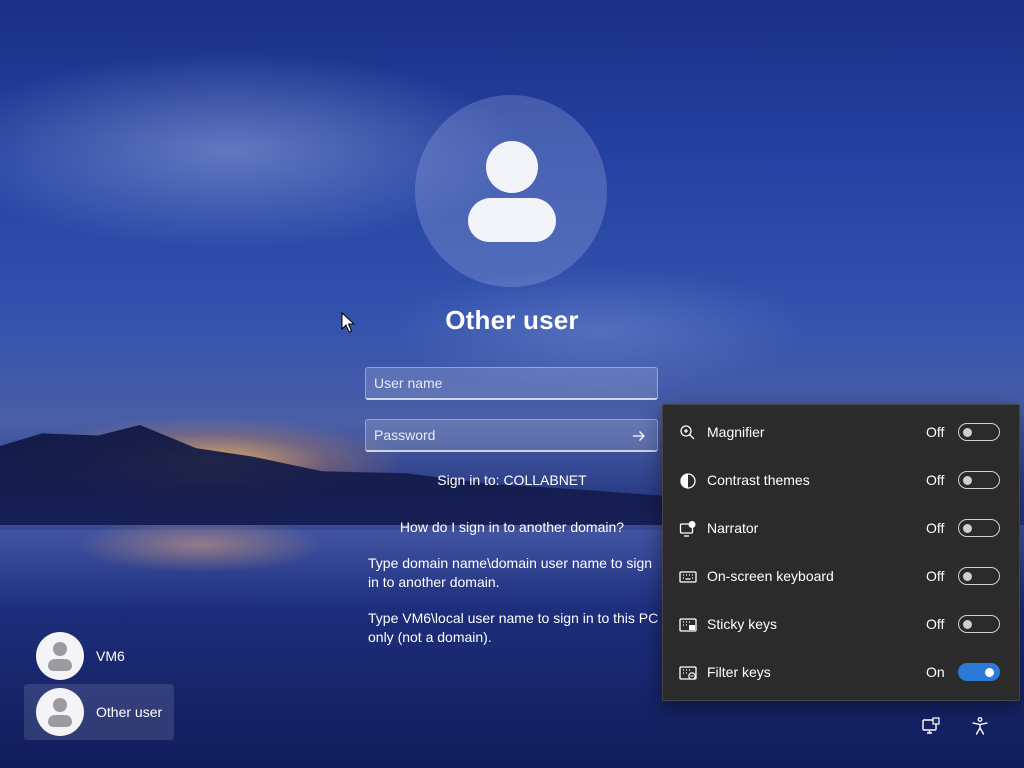  I want to click on accessibility-button, so click(980, 726).